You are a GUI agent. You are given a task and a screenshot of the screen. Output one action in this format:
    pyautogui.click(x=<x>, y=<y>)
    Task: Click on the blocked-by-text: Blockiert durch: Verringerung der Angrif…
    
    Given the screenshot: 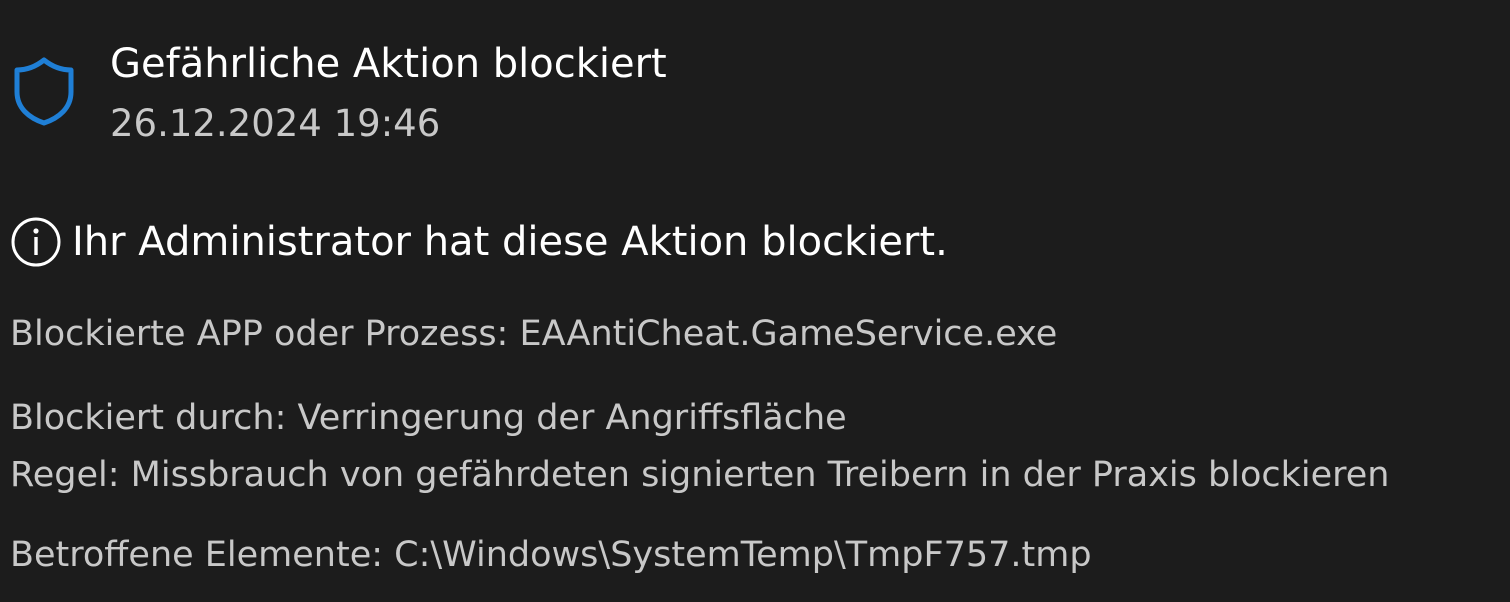 What is the action you would take?
    pyautogui.click(x=428, y=418)
    